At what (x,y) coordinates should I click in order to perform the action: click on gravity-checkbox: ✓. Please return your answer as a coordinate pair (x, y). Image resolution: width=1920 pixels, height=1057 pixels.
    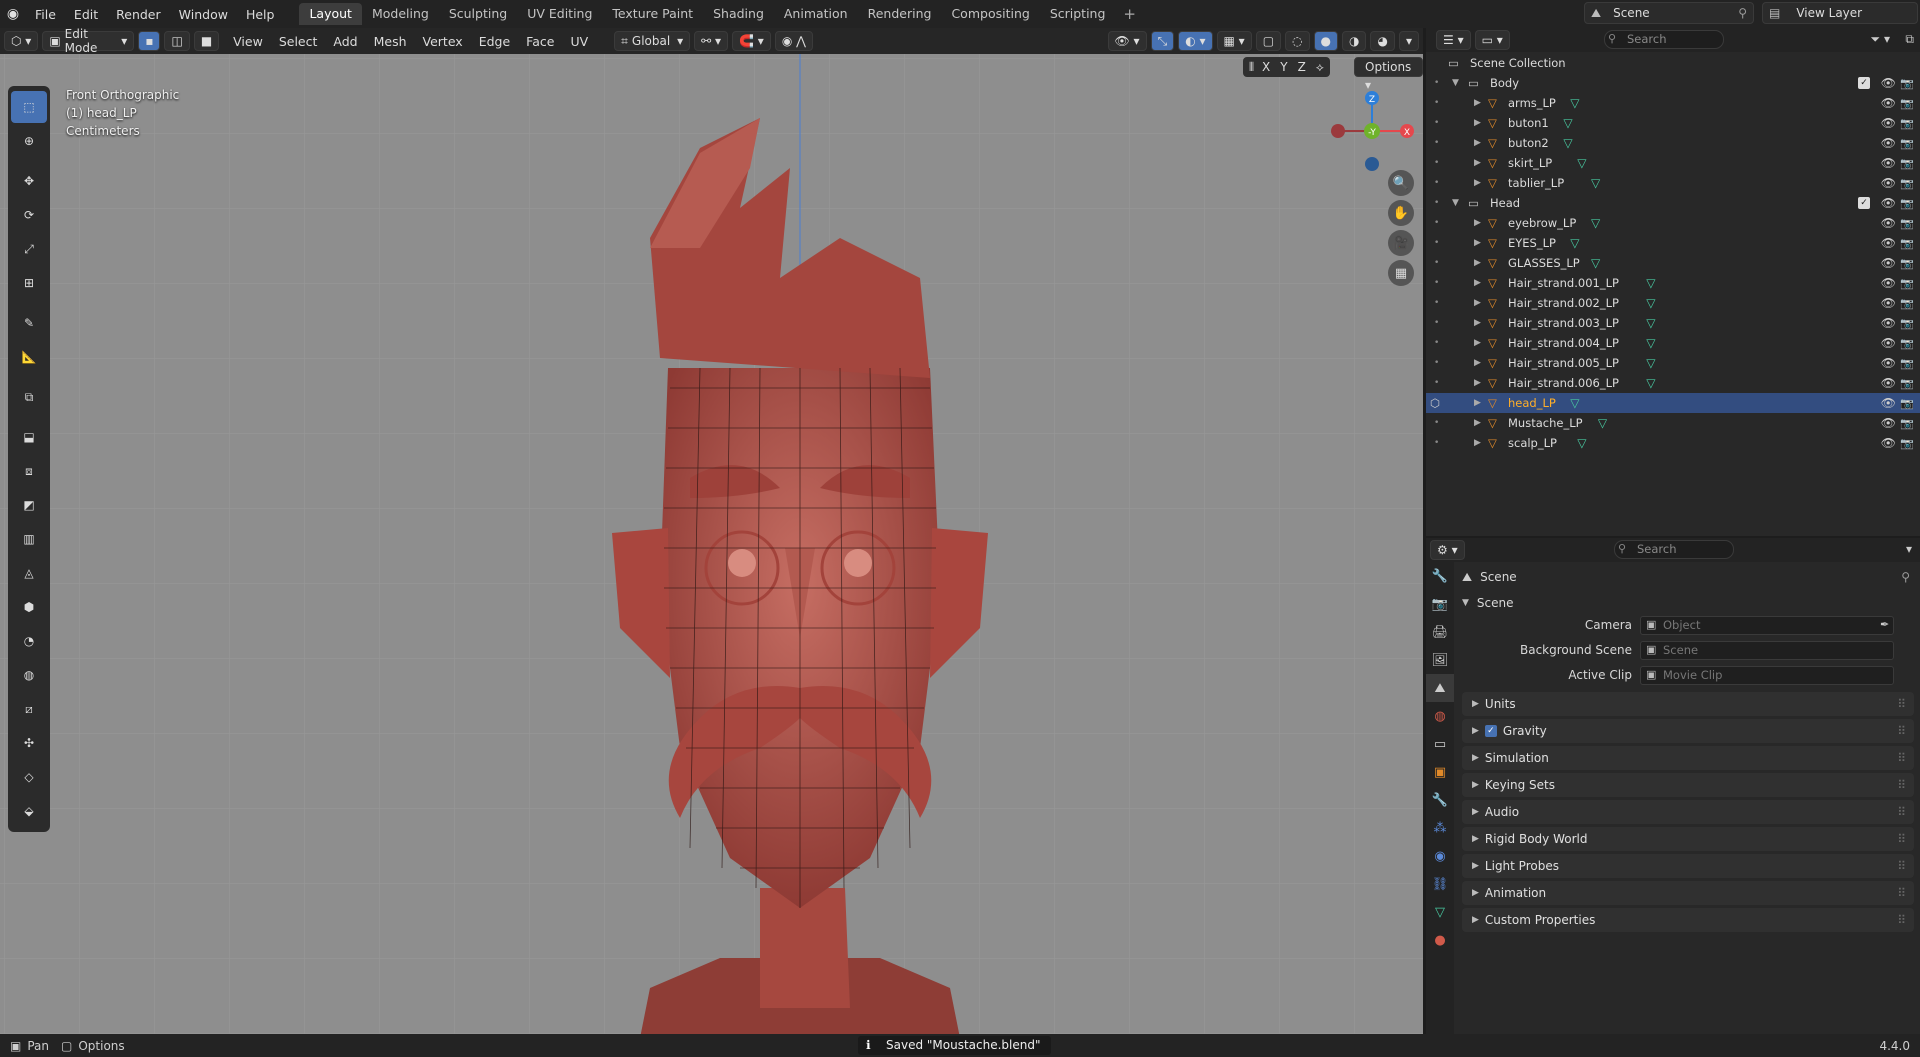
    Looking at the image, I should click on (1490, 731).